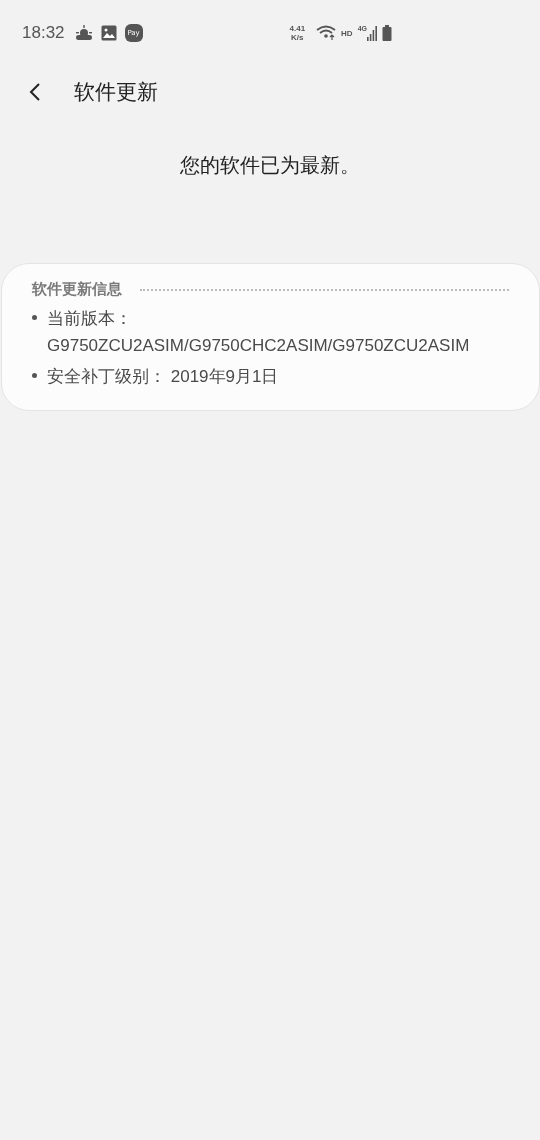  I want to click on page-title: 软件更新, so click(116, 92).